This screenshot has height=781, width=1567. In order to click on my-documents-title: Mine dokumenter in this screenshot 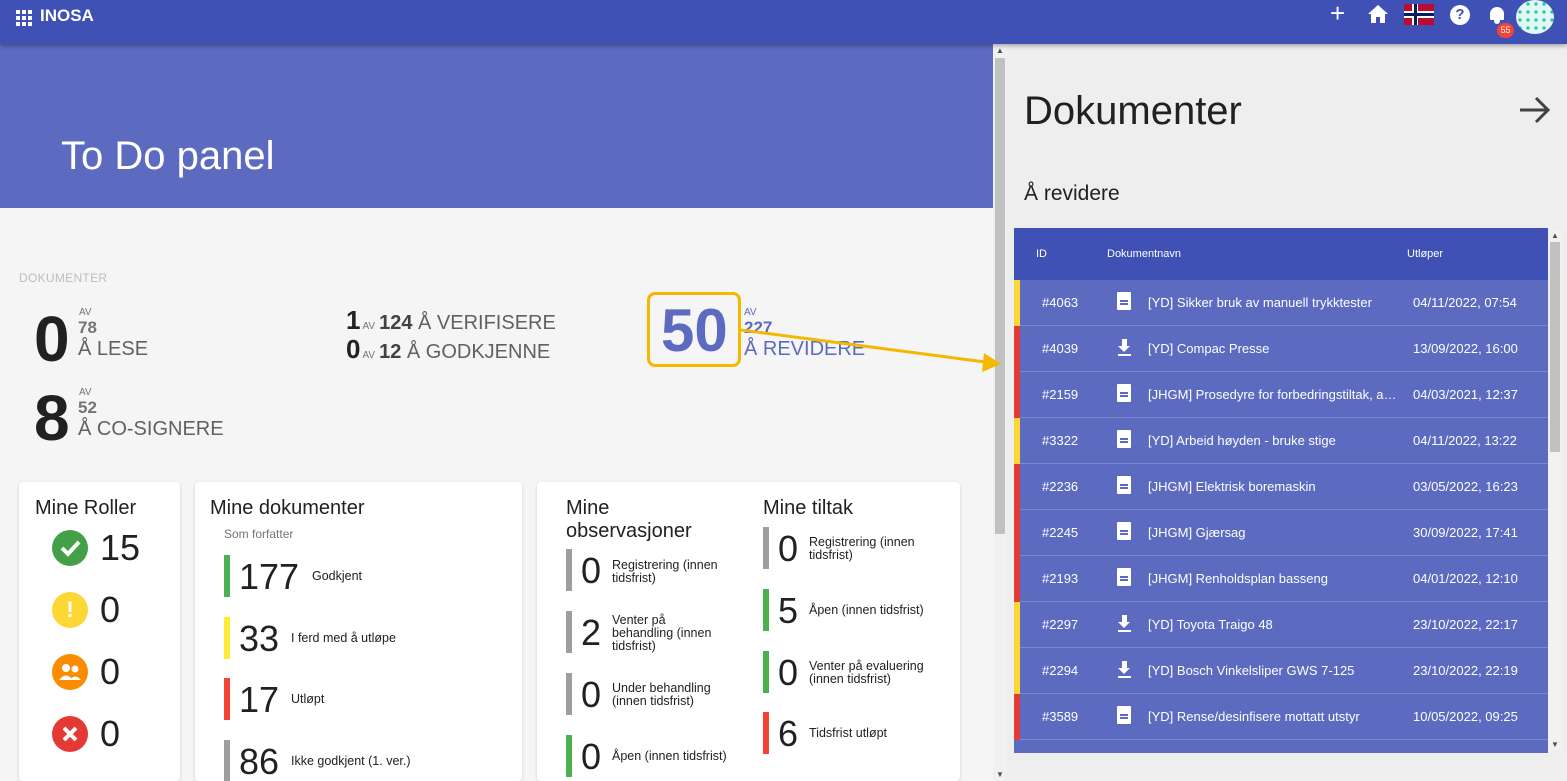, I will do `click(287, 508)`.